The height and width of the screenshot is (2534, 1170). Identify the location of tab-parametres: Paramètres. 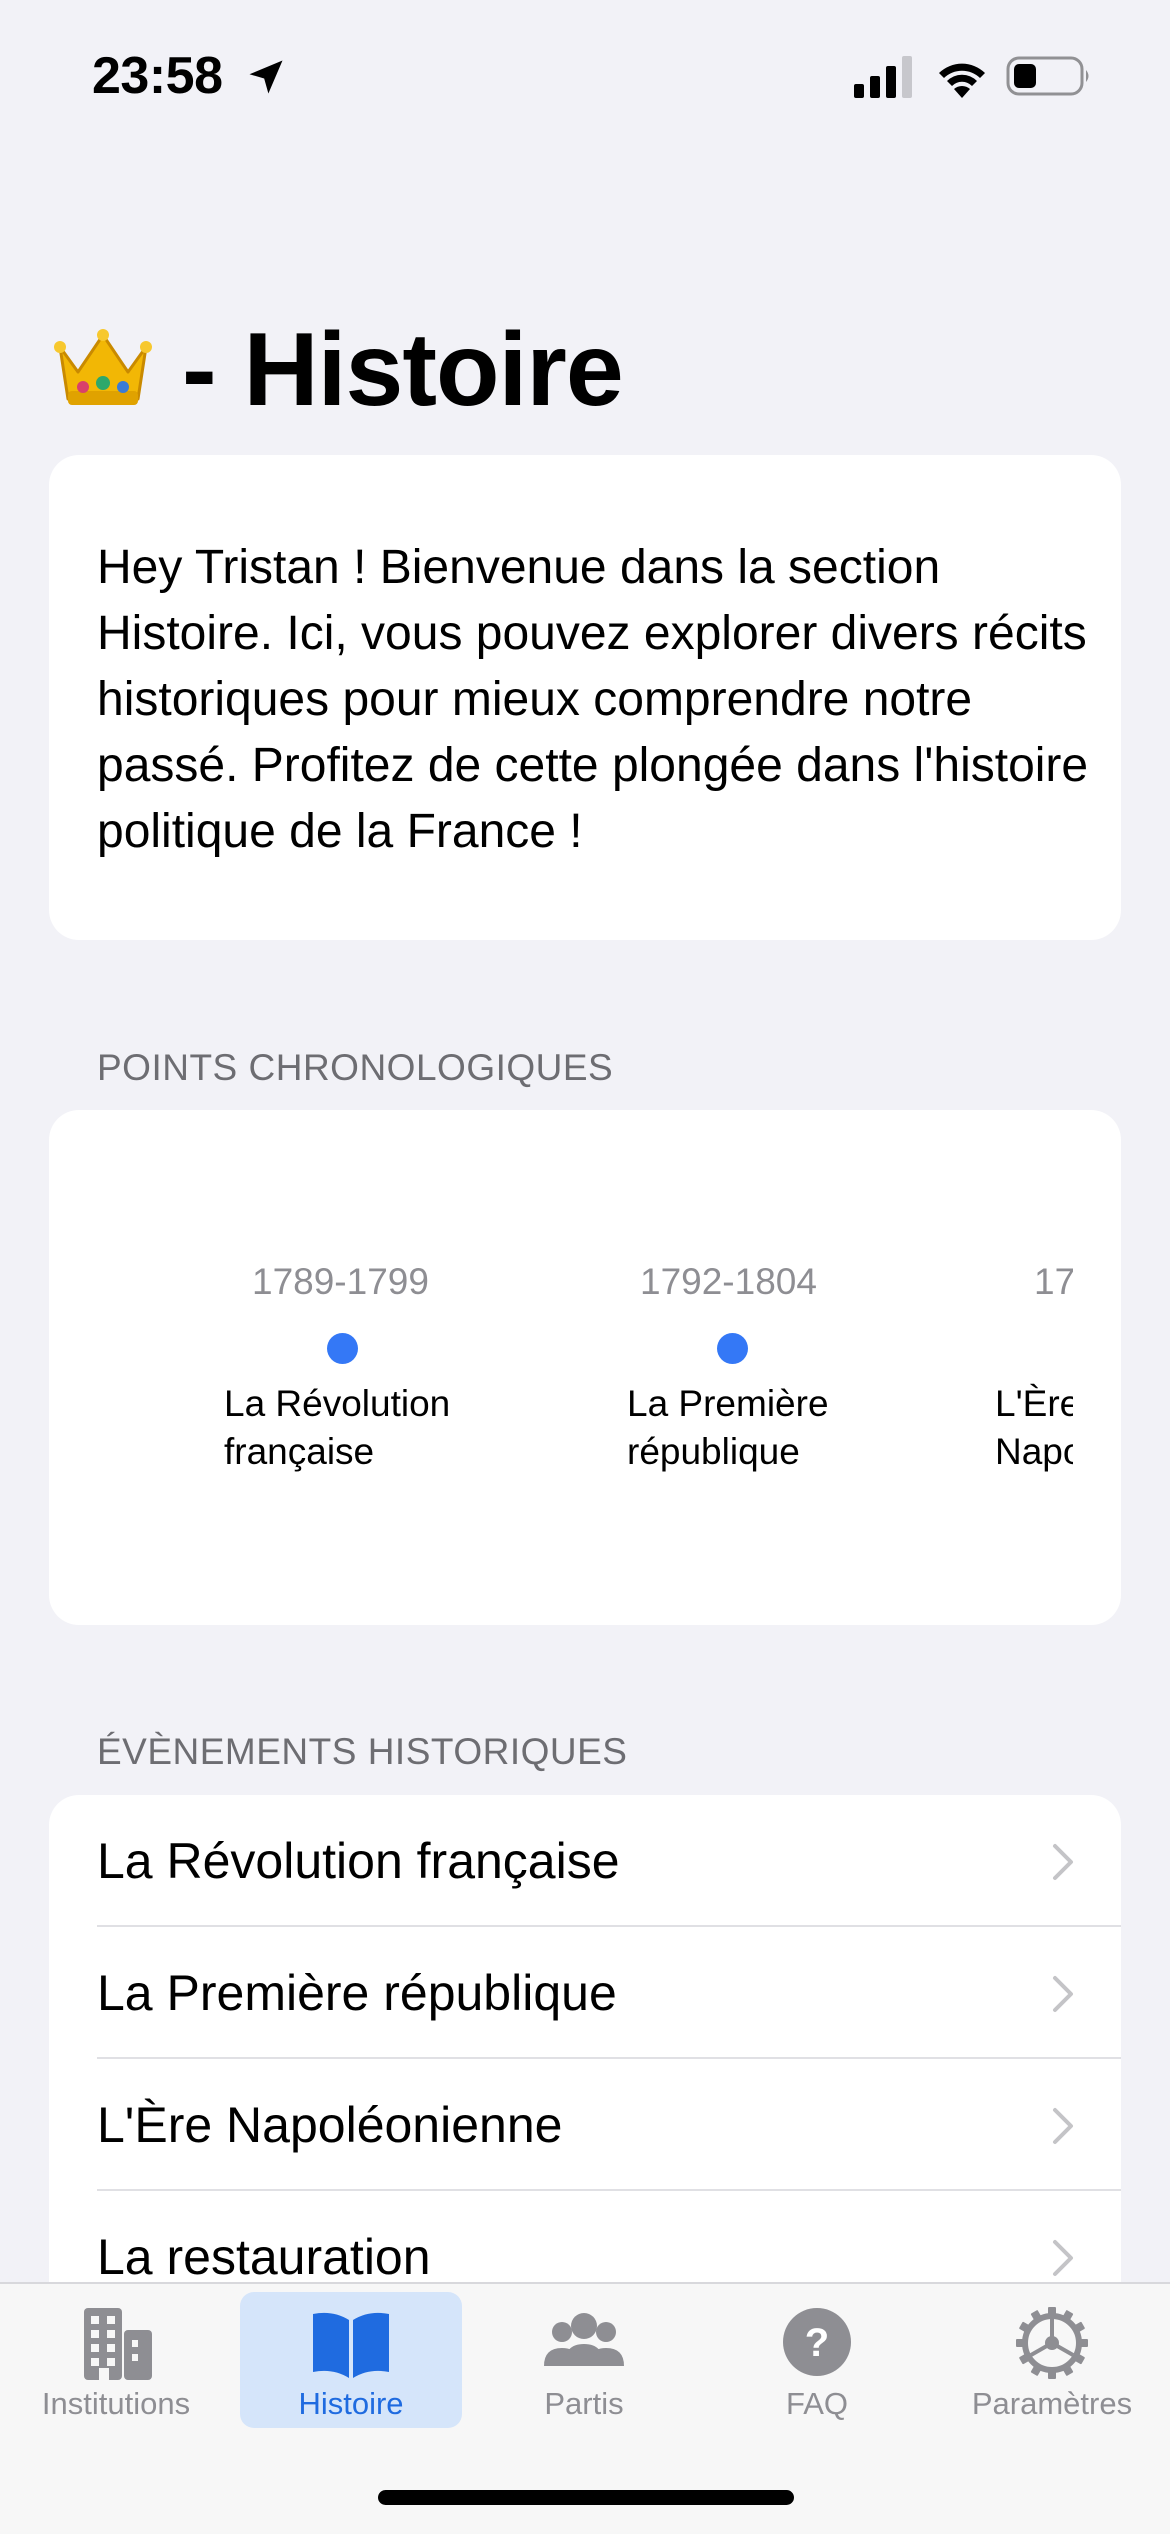
(1052, 2360).